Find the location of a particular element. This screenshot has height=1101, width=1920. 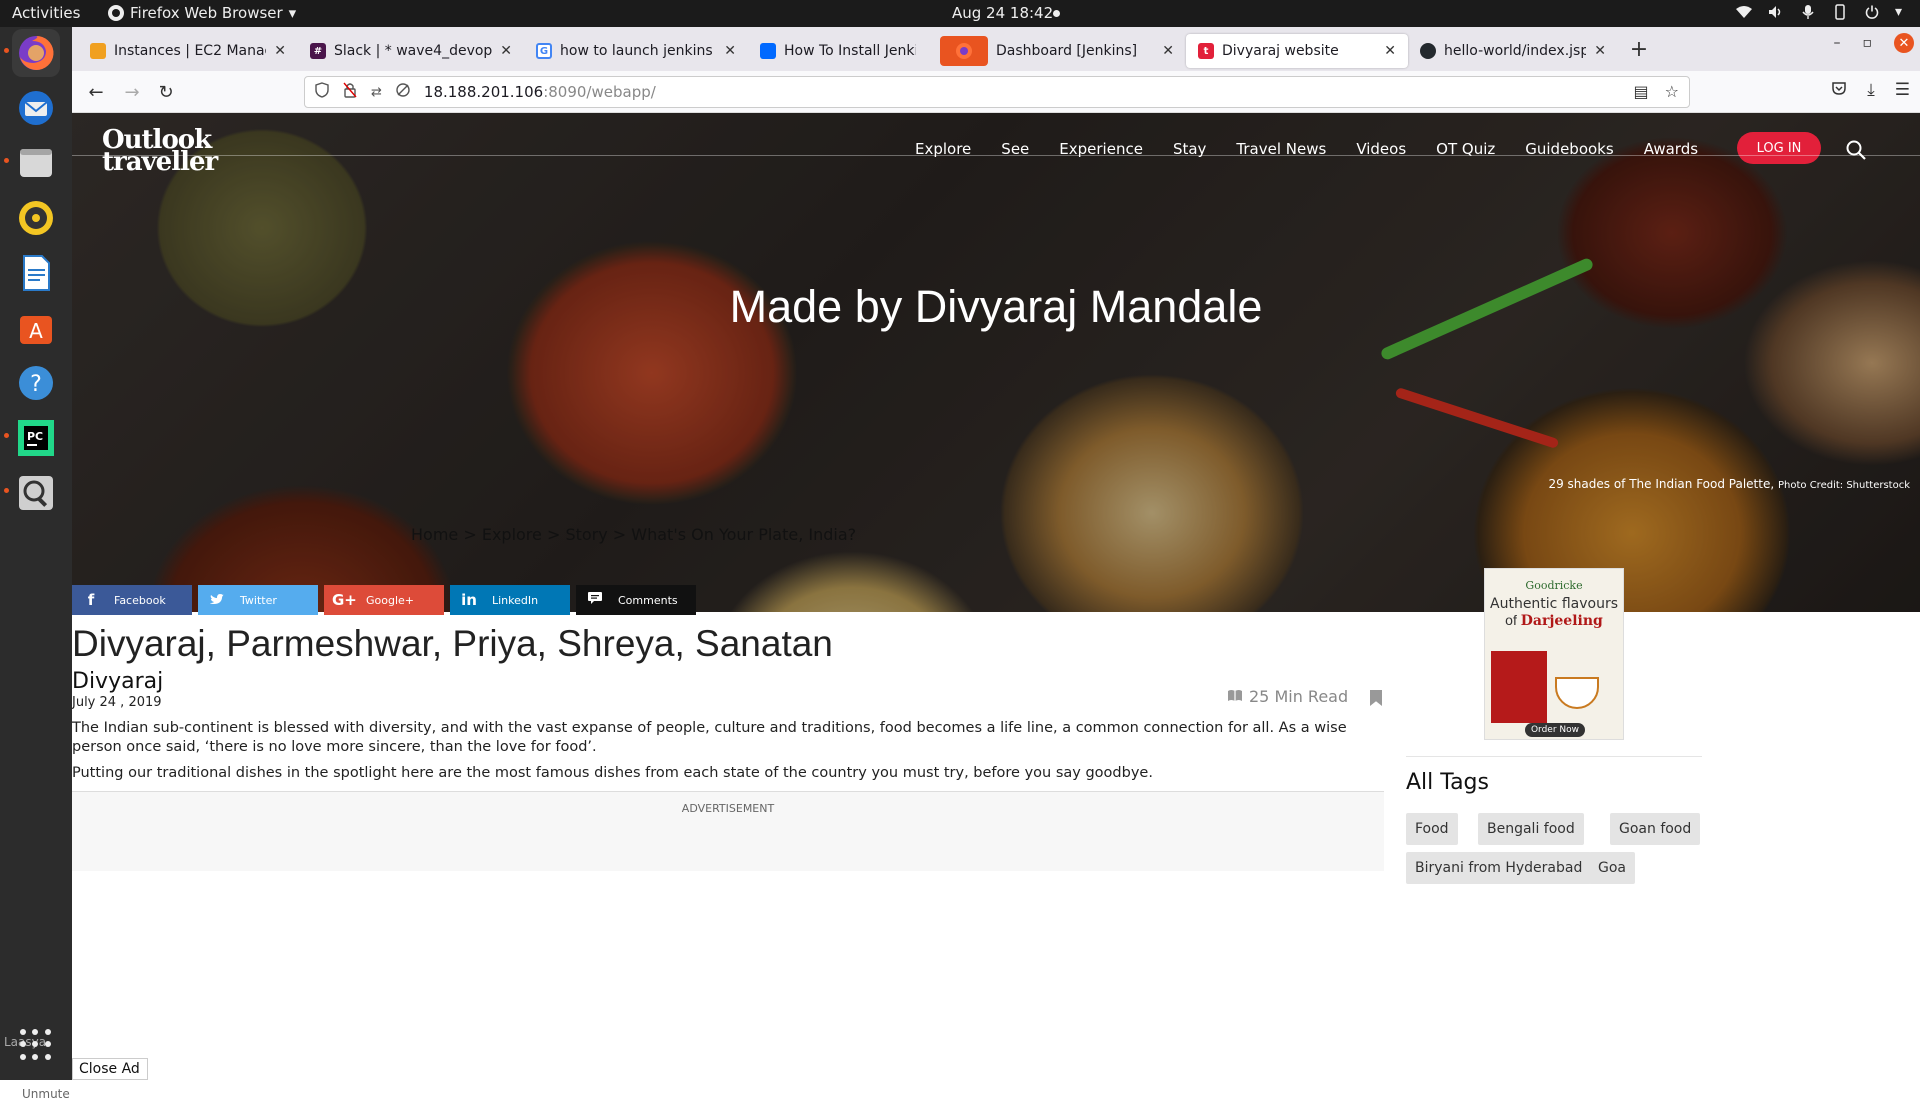

hero-photo-credit: Photo Credit: Shutterstock is located at coordinates (1844, 485).